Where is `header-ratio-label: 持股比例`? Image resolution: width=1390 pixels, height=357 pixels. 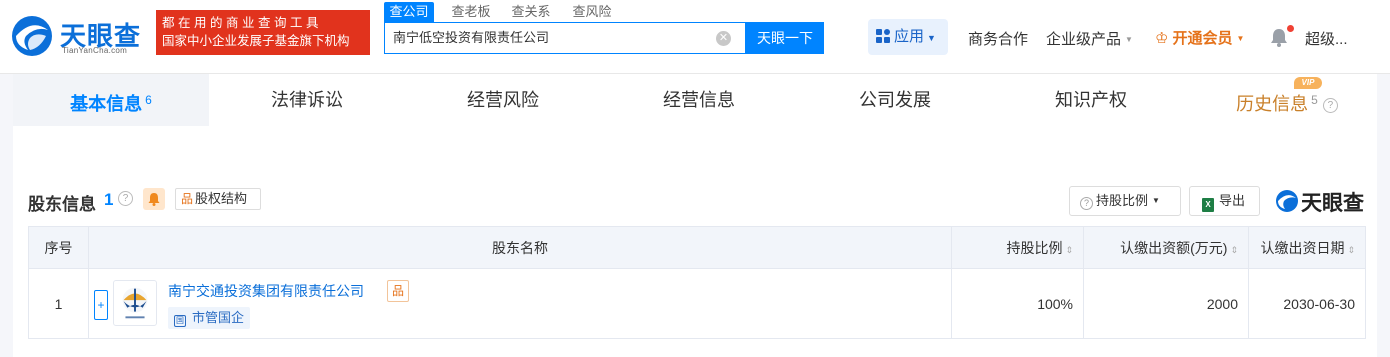 header-ratio-label: 持股比例 is located at coordinates (1034, 247).